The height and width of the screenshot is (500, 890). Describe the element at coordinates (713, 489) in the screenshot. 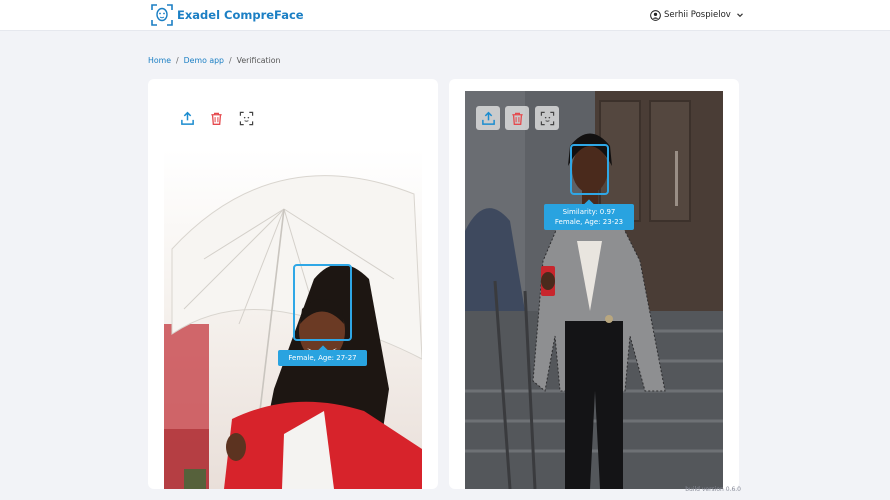

I see `build-version: build version 0.6.0` at that location.